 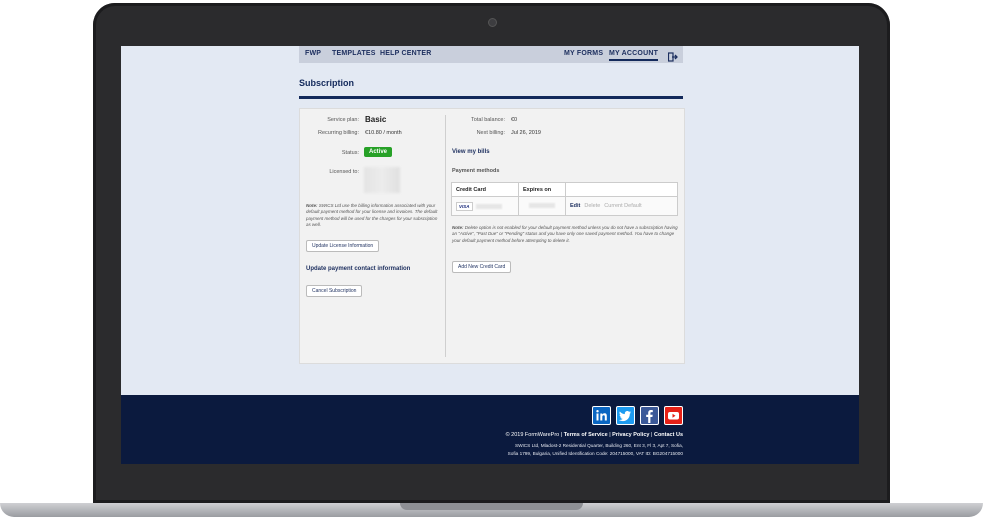 I want to click on next-billing-value: Jul 26, 2019, so click(x=526, y=133).